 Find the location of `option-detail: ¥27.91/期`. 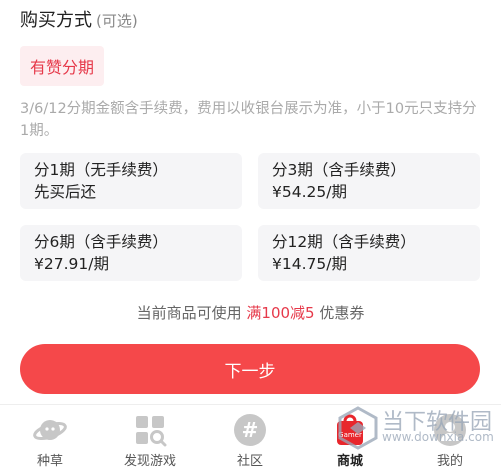

option-detail: ¥27.91/期 is located at coordinates (71, 264).